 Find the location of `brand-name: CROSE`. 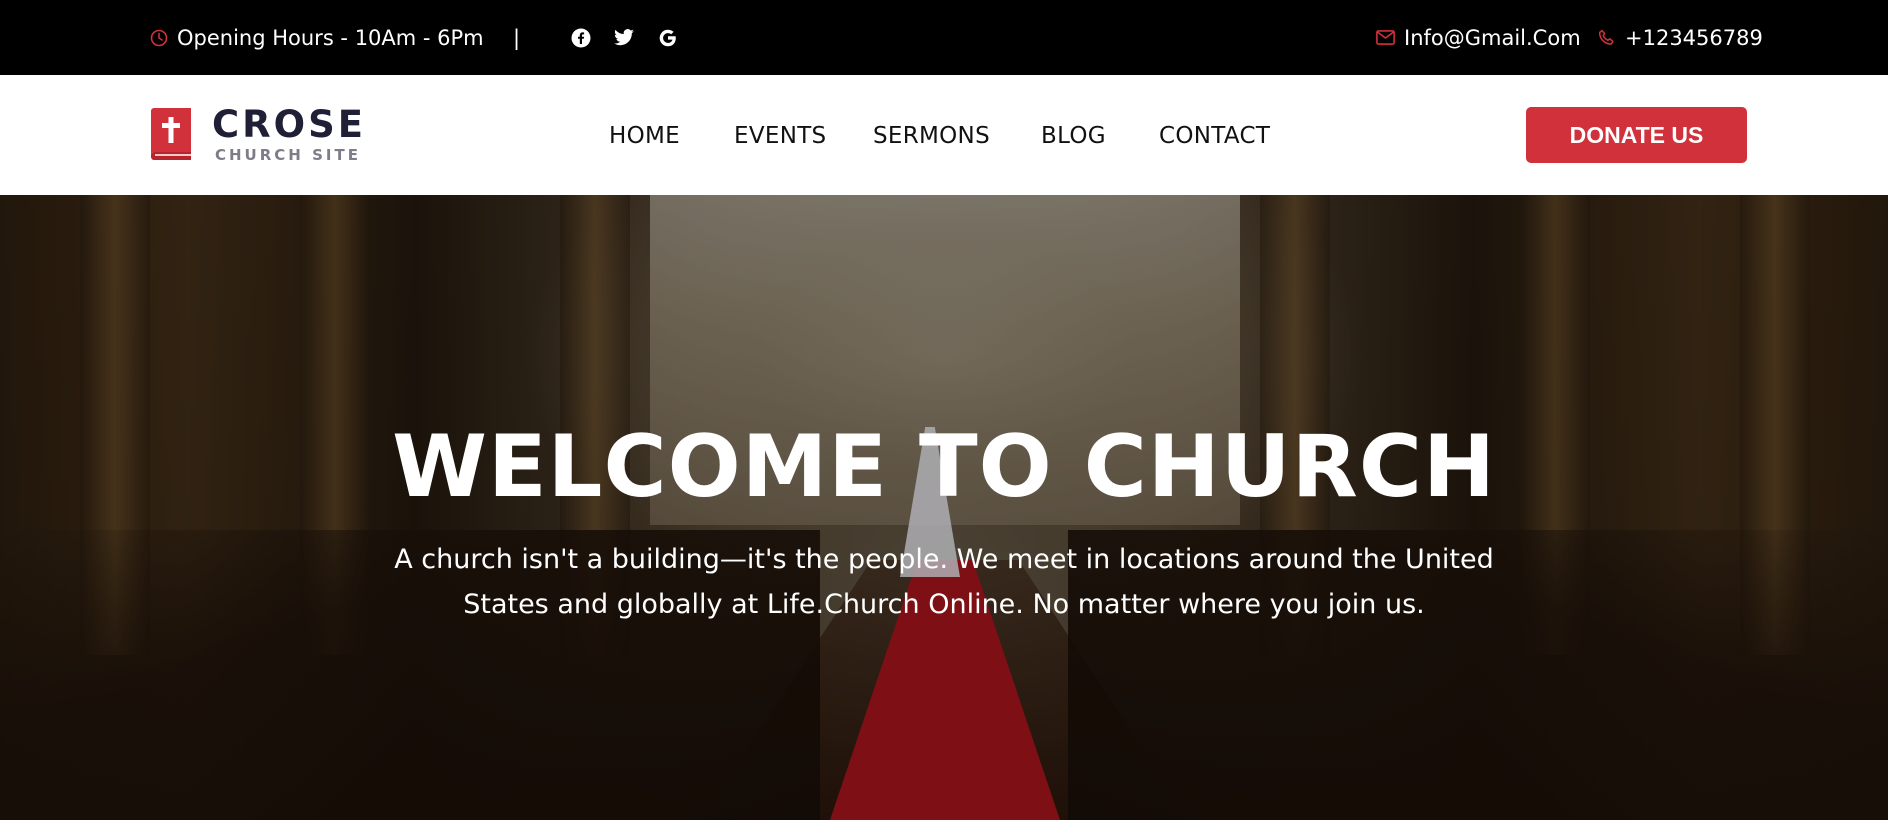

brand-name: CROSE is located at coordinates (289, 124).